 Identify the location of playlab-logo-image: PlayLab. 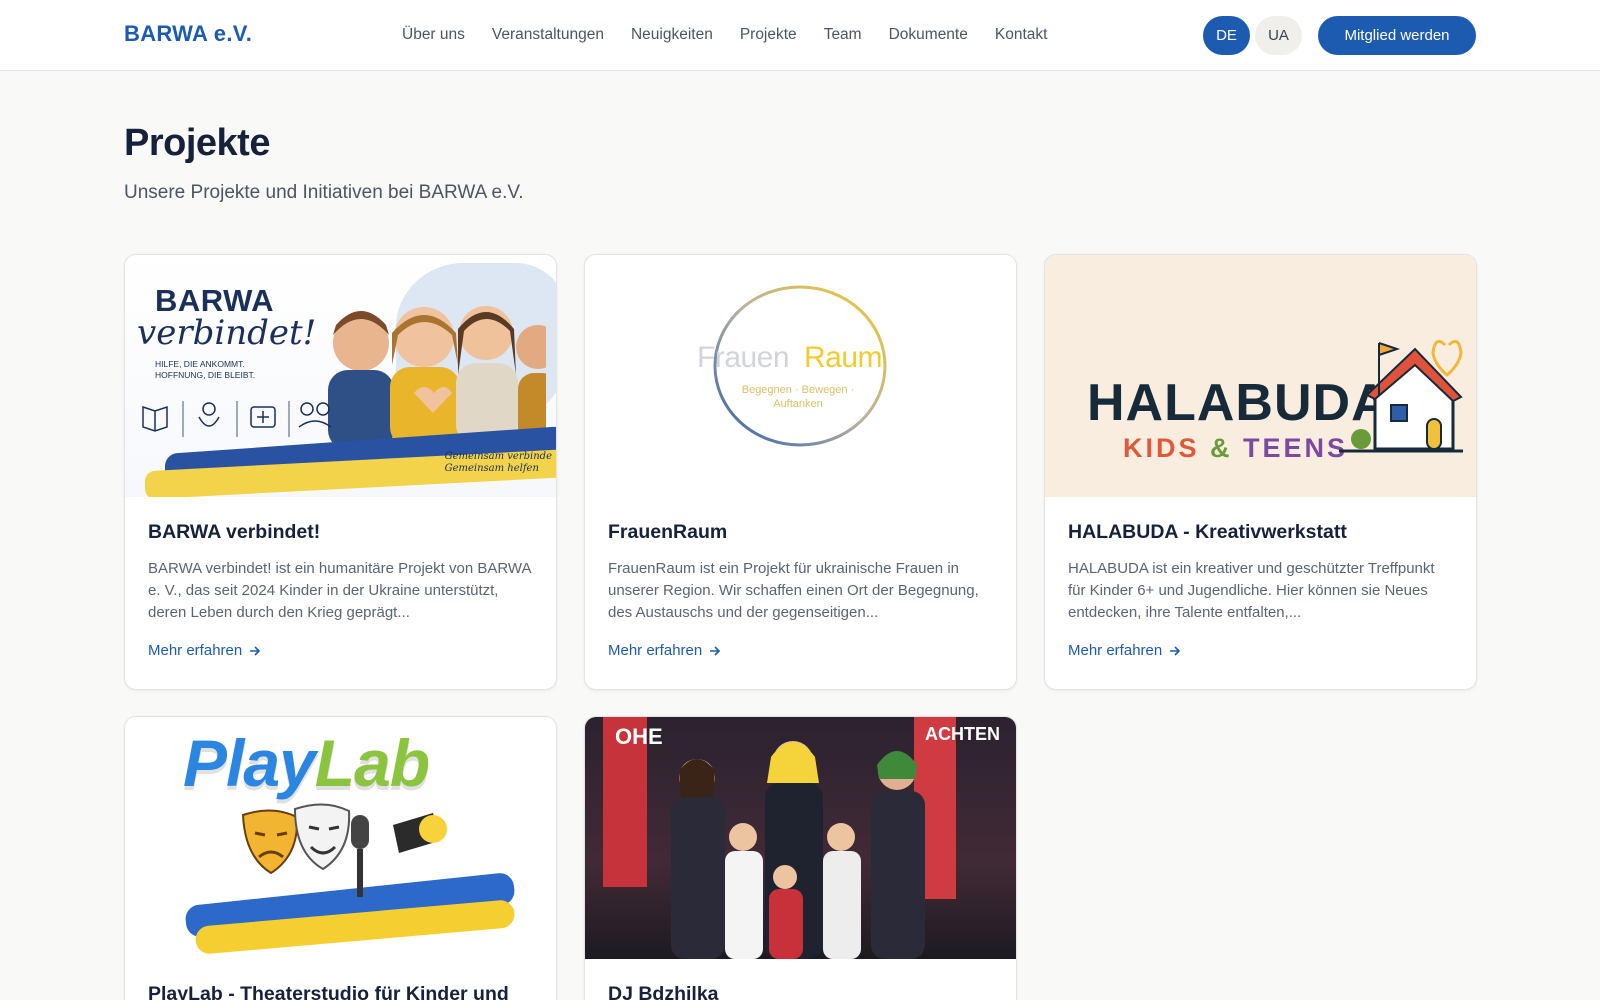
(340, 838).